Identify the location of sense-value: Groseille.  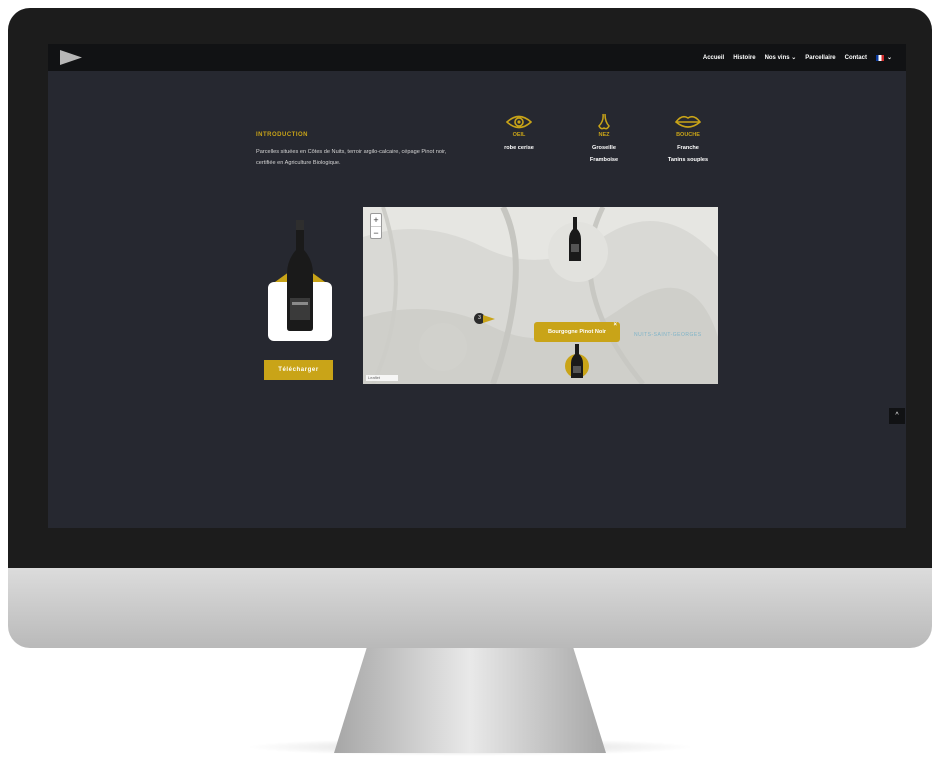
(604, 148).